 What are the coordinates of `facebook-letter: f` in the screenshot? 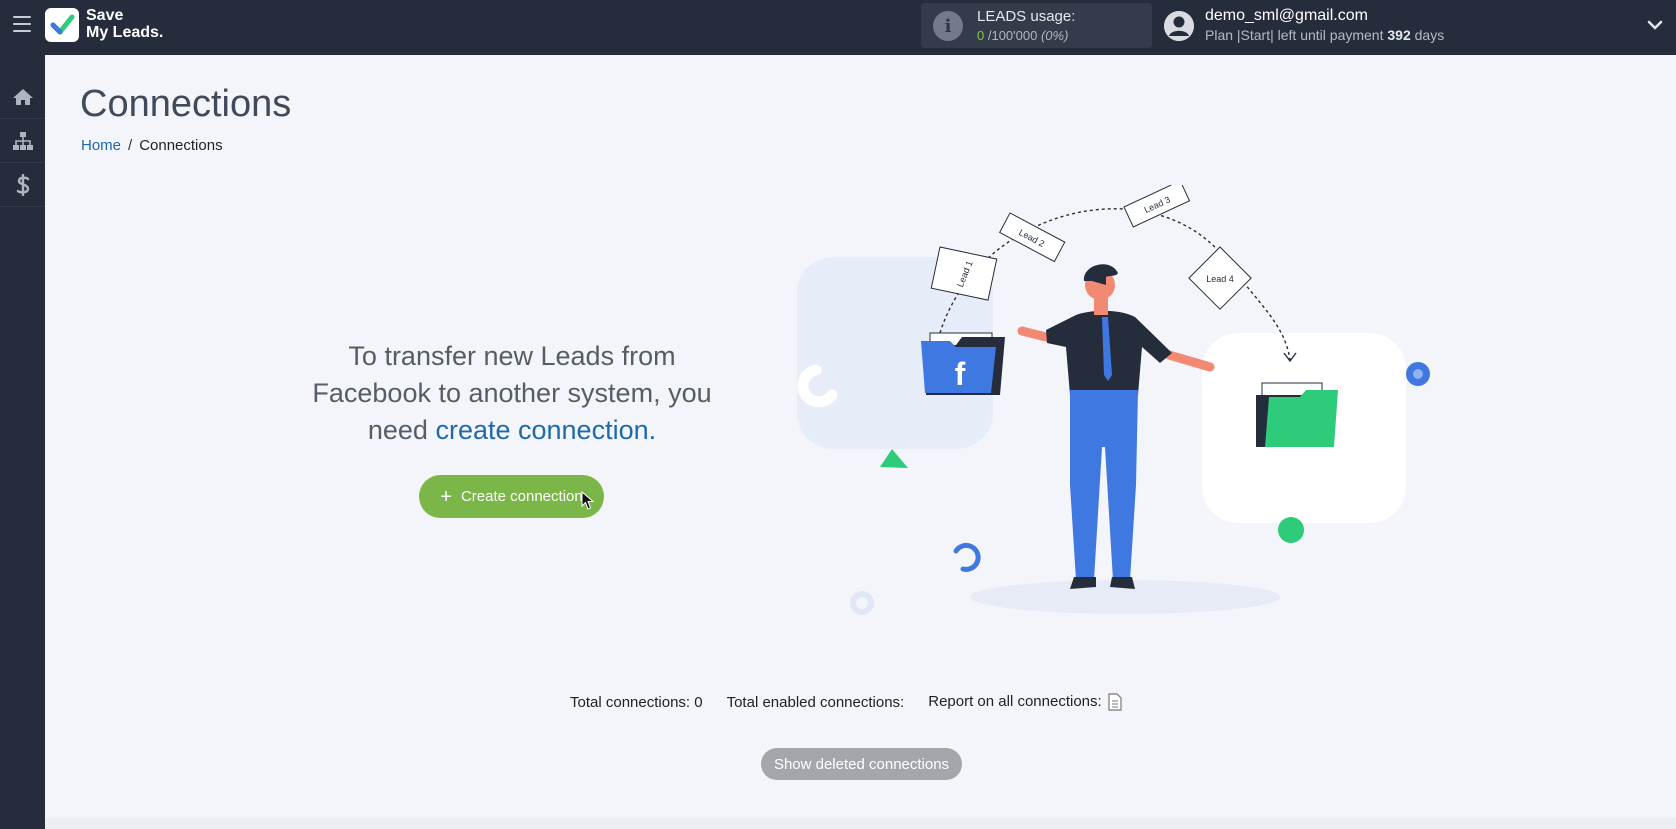 It's located at (960, 374).